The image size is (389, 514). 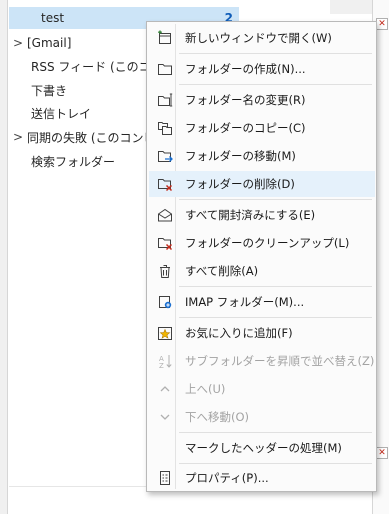 What do you see at coordinates (250, 215) in the screenshot?
I see `menu-item-label: すべて開封済みにする(E)` at bounding box center [250, 215].